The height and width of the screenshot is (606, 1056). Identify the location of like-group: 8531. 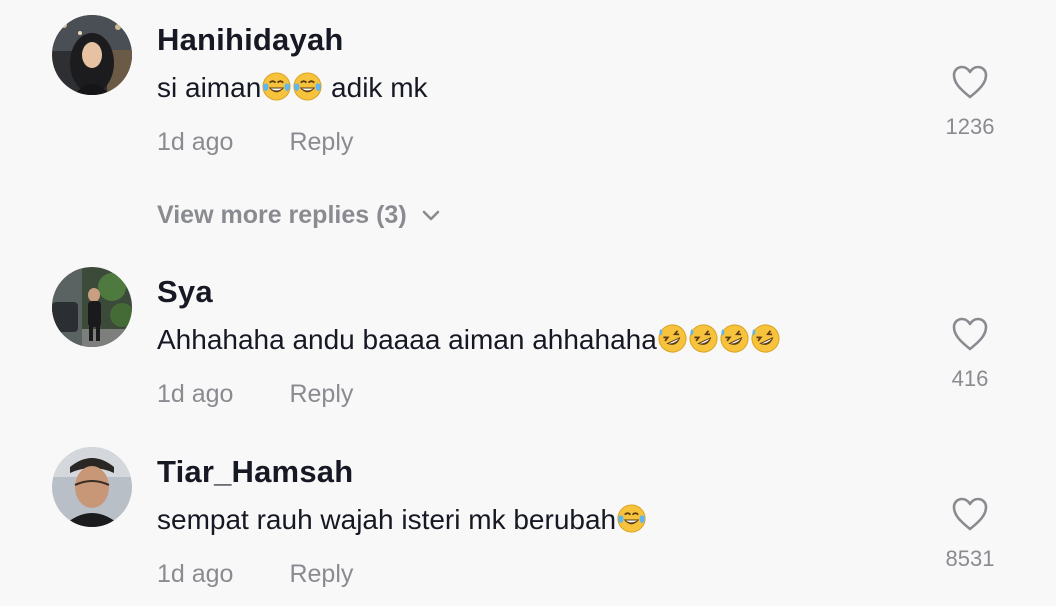
(970, 534).